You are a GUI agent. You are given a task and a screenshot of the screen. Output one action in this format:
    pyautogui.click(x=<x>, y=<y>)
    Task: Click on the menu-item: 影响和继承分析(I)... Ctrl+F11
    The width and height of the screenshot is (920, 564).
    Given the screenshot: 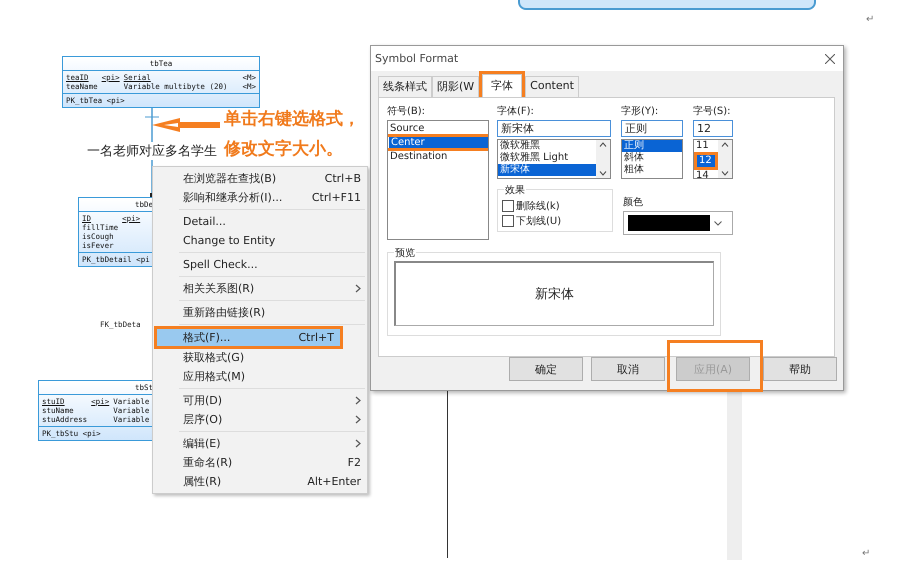 What is the action you would take?
    pyautogui.click(x=260, y=197)
    